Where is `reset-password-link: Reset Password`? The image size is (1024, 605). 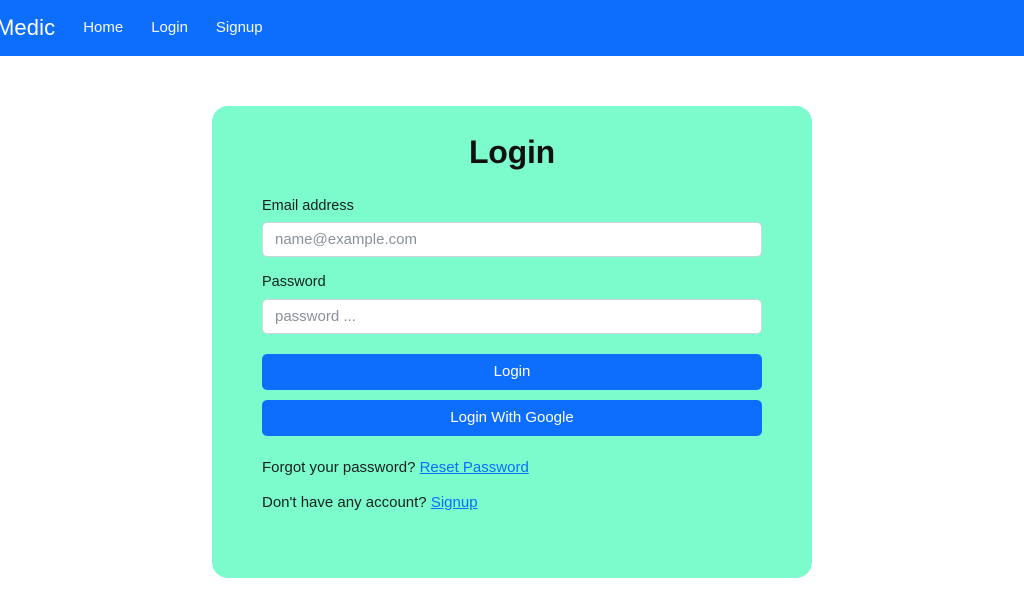 reset-password-link: Reset Password is located at coordinates (474, 467).